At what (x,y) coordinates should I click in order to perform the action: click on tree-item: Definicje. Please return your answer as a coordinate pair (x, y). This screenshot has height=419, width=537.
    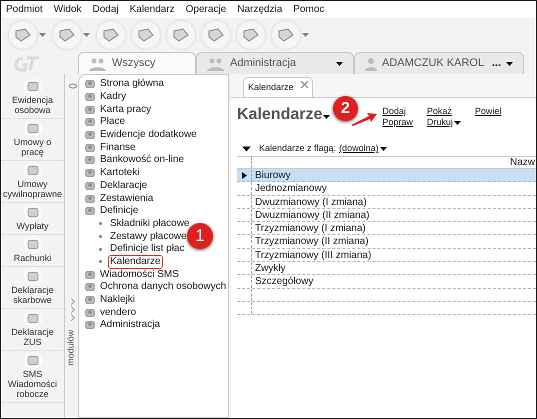
    Looking at the image, I should click on (119, 211).